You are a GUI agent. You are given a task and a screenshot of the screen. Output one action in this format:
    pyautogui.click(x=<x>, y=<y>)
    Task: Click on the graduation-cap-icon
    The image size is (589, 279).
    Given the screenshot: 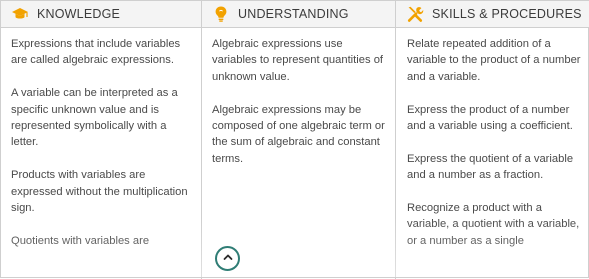 What is the action you would take?
    pyautogui.click(x=20, y=14)
    